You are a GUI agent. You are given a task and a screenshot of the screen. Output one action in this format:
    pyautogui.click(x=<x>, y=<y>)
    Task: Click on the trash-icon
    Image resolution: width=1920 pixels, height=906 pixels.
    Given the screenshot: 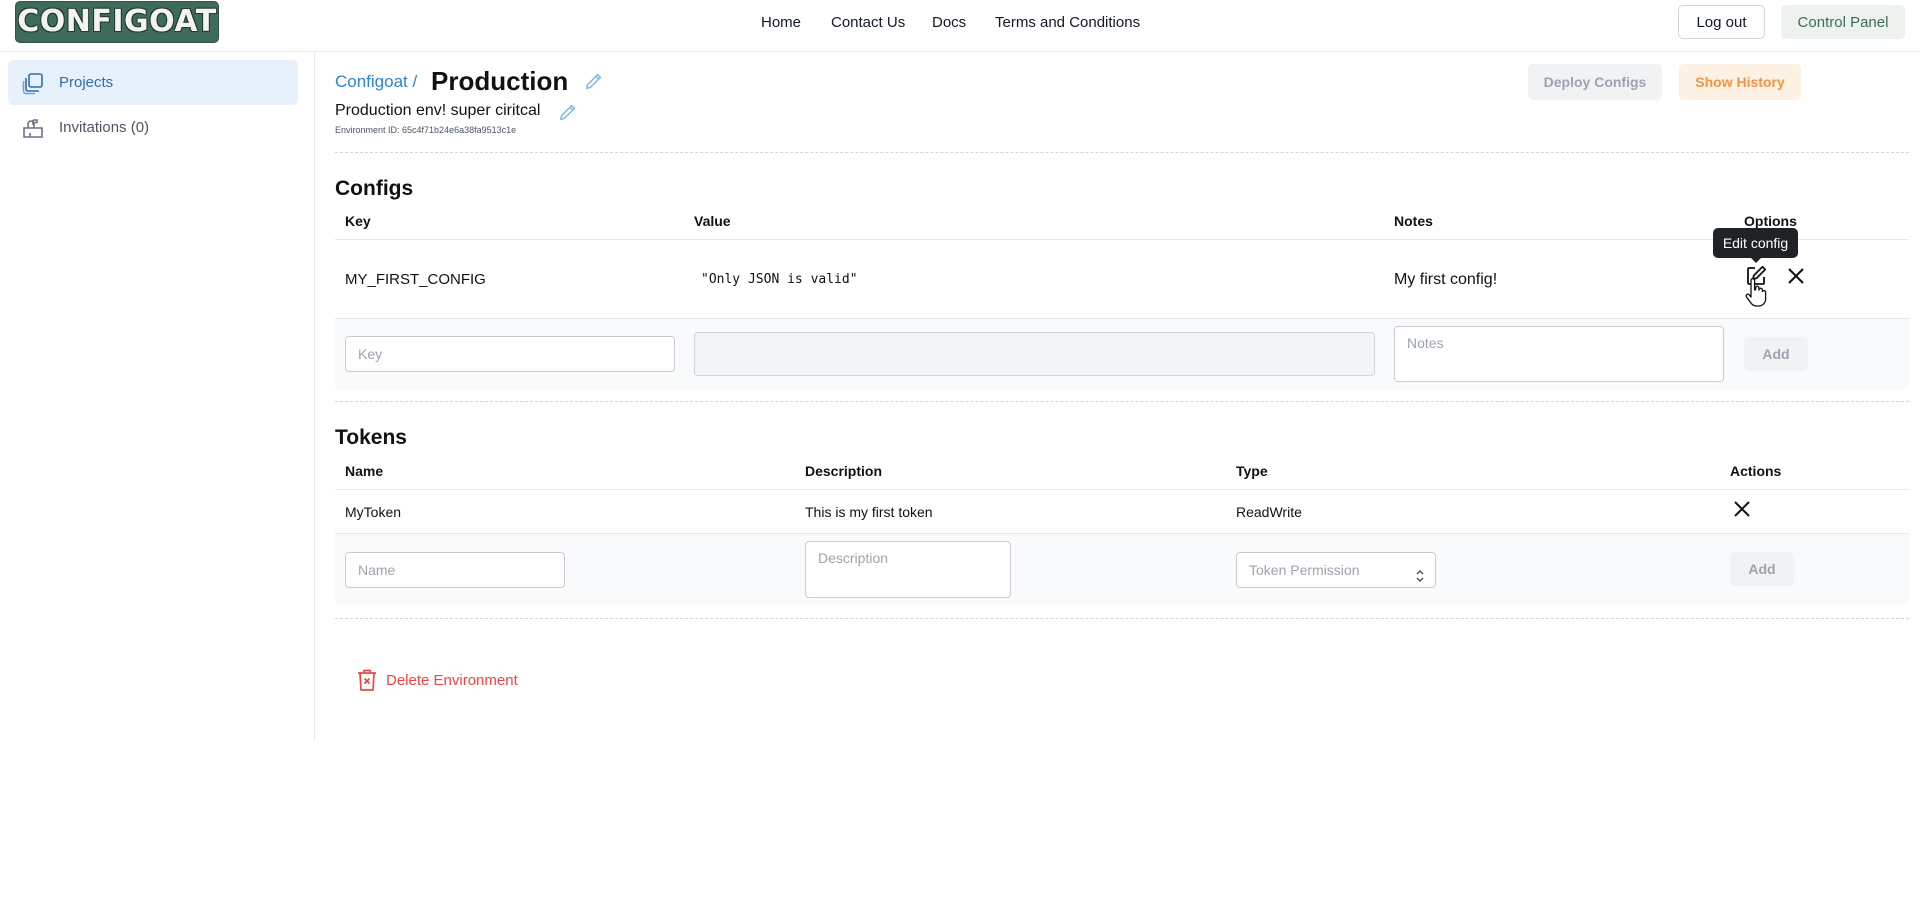 What is the action you would take?
    pyautogui.click(x=367, y=680)
    